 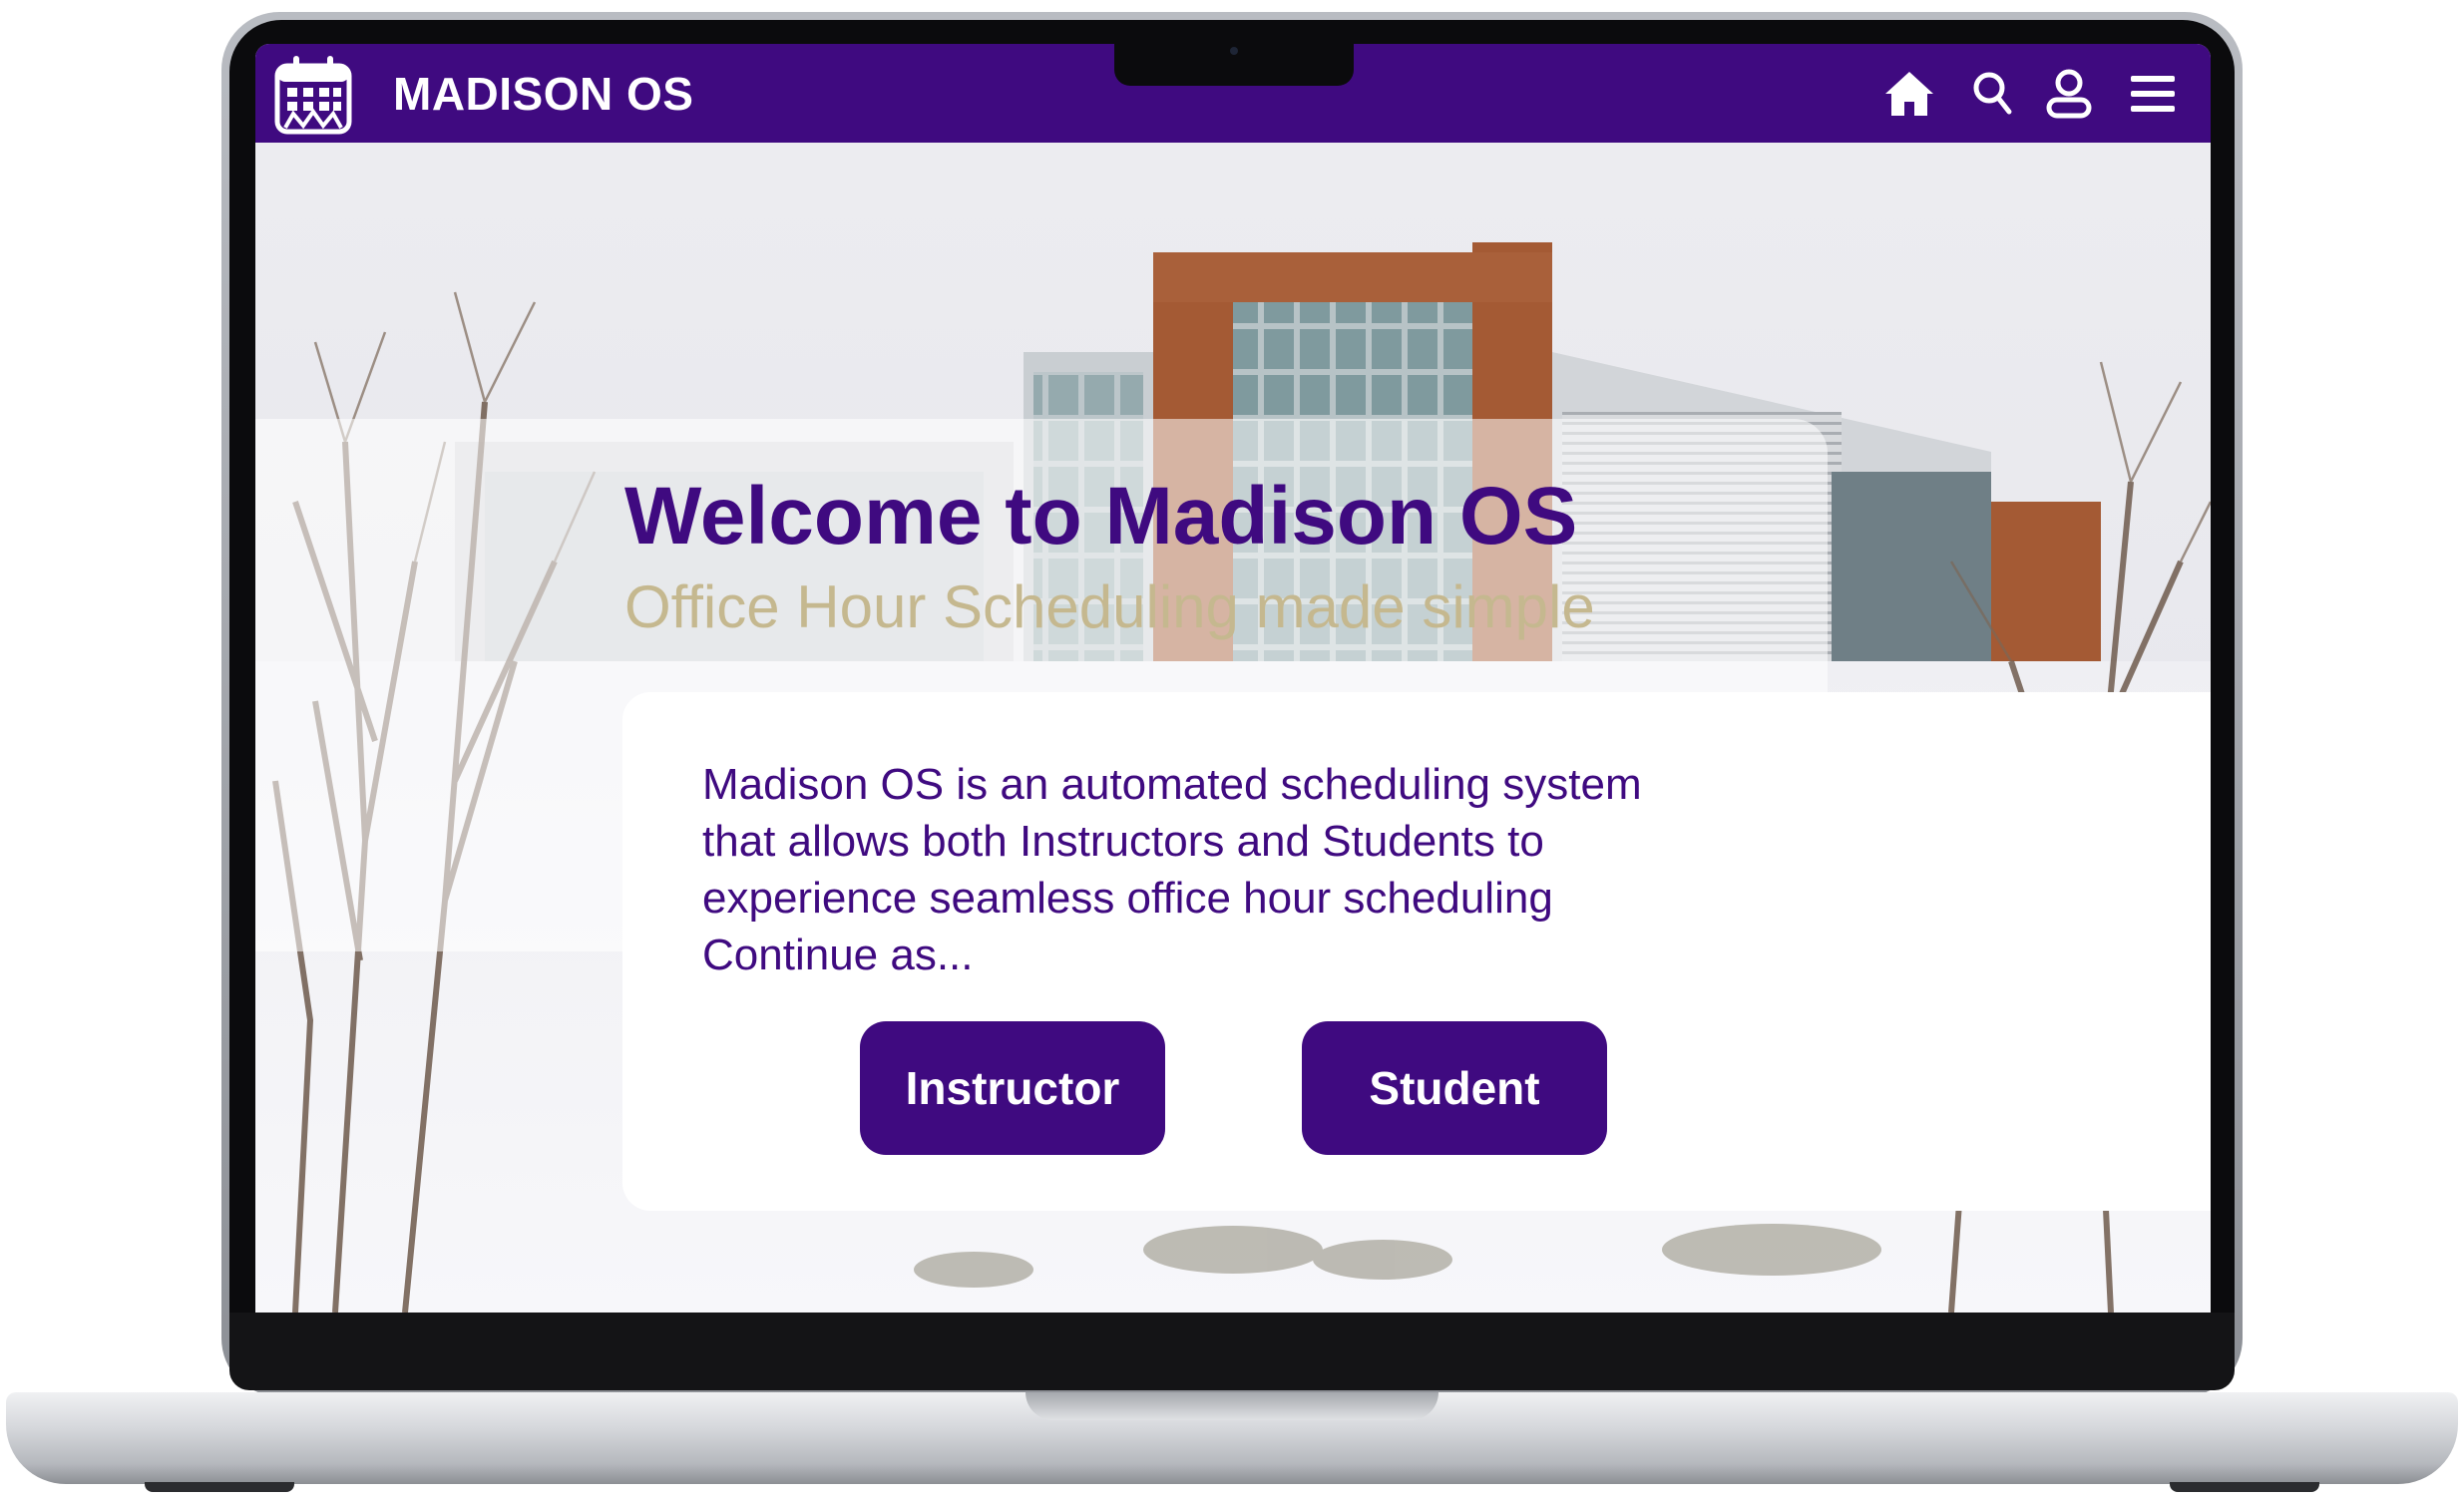 I want to click on hero-subtitle: Office Hour Scheduling made simple, so click(x=1109, y=606).